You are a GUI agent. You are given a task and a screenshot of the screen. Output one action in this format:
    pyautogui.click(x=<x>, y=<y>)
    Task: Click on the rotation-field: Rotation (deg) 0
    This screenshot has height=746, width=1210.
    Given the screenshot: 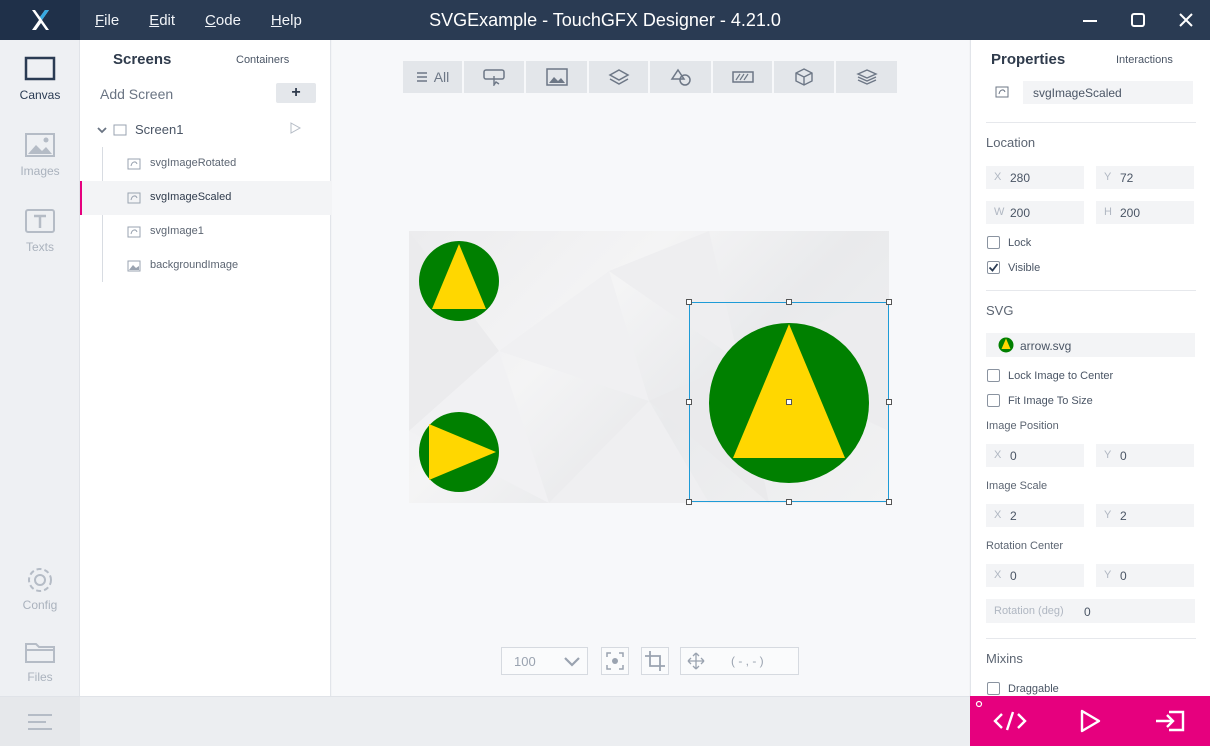 What is the action you would take?
    pyautogui.click(x=1090, y=611)
    